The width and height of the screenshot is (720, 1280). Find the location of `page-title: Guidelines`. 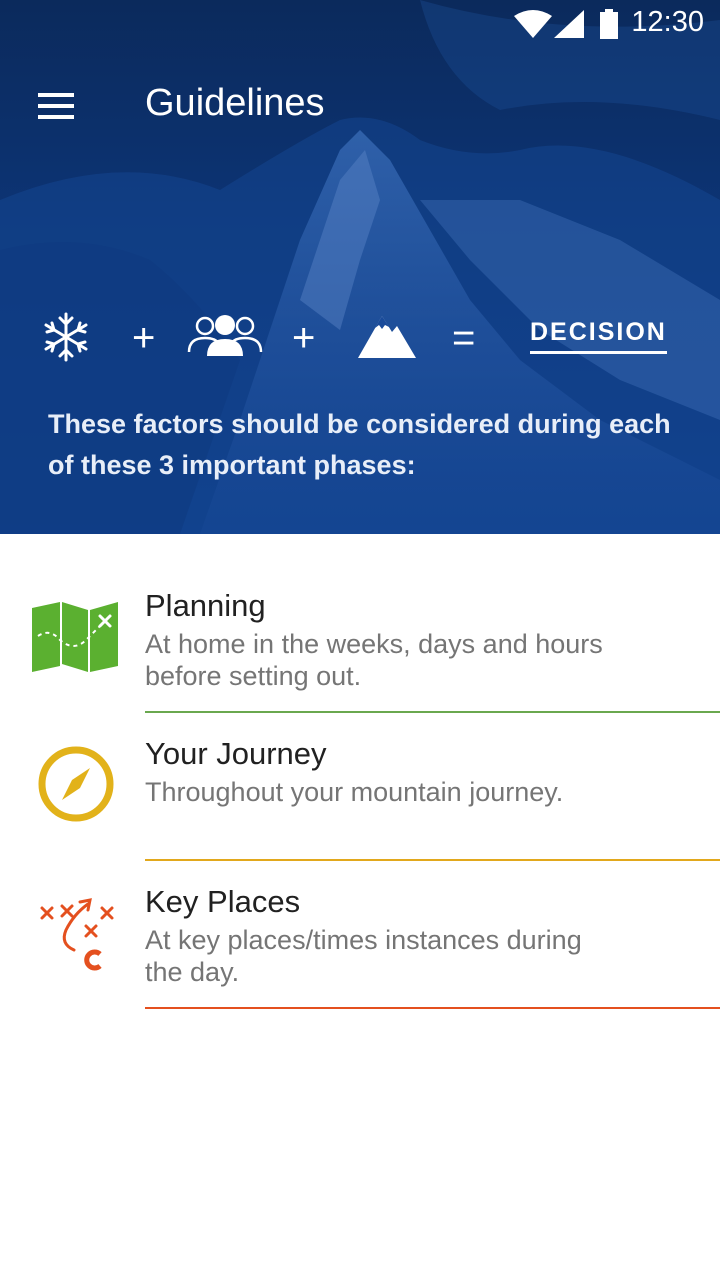

page-title: Guidelines is located at coordinates (235, 103).